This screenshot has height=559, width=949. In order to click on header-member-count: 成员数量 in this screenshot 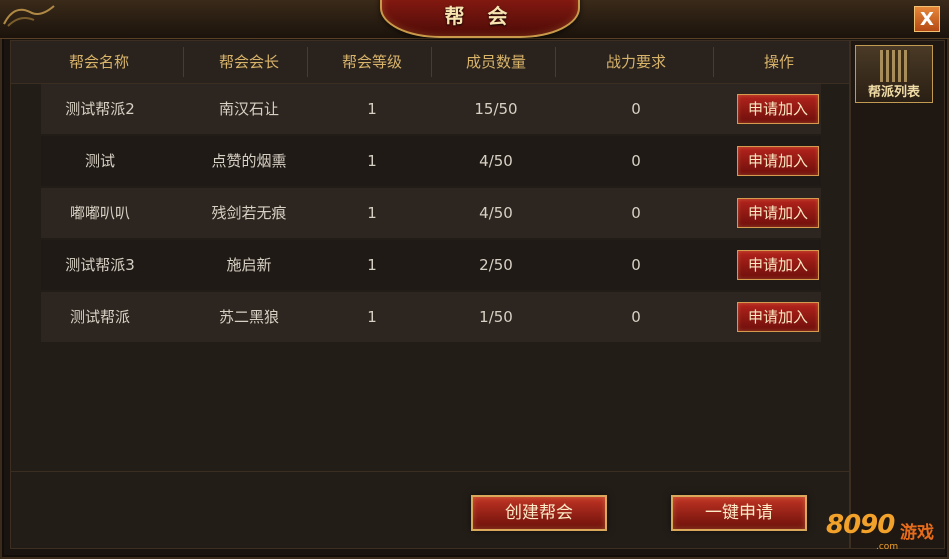, I will do `click(495, 62)`.